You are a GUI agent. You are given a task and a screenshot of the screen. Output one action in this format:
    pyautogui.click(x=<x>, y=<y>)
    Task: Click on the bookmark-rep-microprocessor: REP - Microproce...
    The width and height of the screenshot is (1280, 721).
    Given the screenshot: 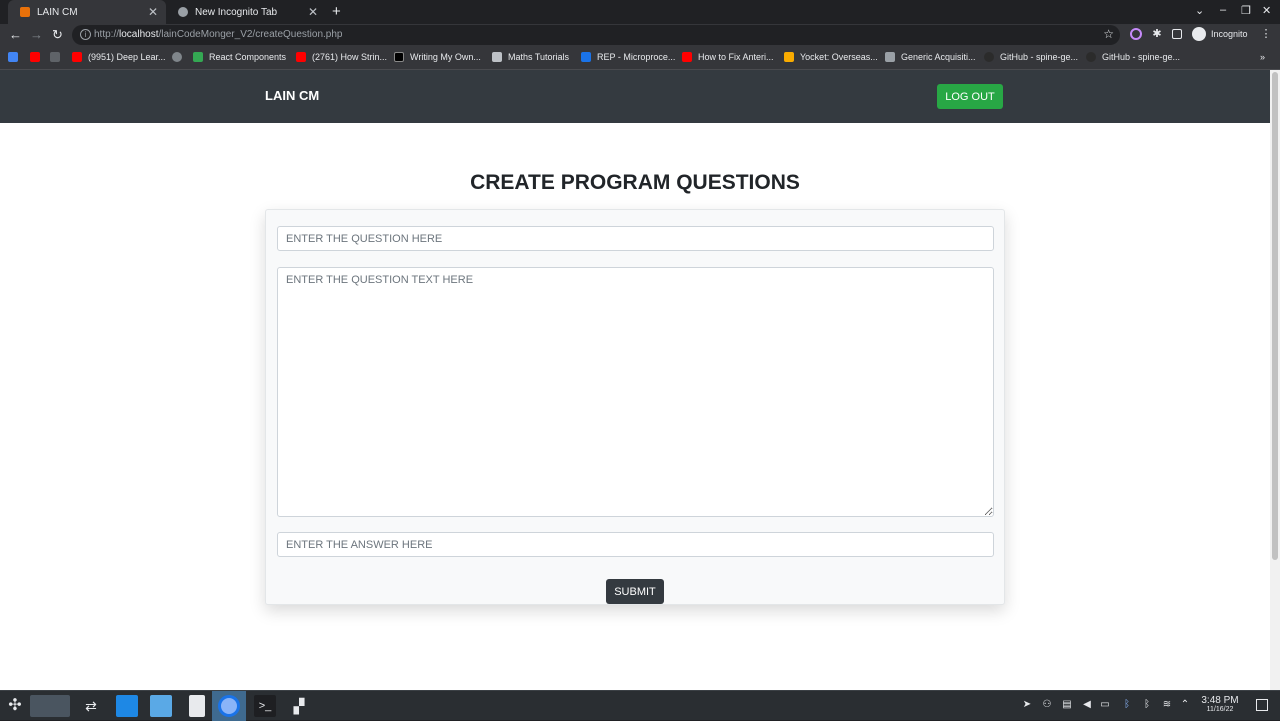 What is the action you would take?
    pyautogui.click(x=628, y=57)
    